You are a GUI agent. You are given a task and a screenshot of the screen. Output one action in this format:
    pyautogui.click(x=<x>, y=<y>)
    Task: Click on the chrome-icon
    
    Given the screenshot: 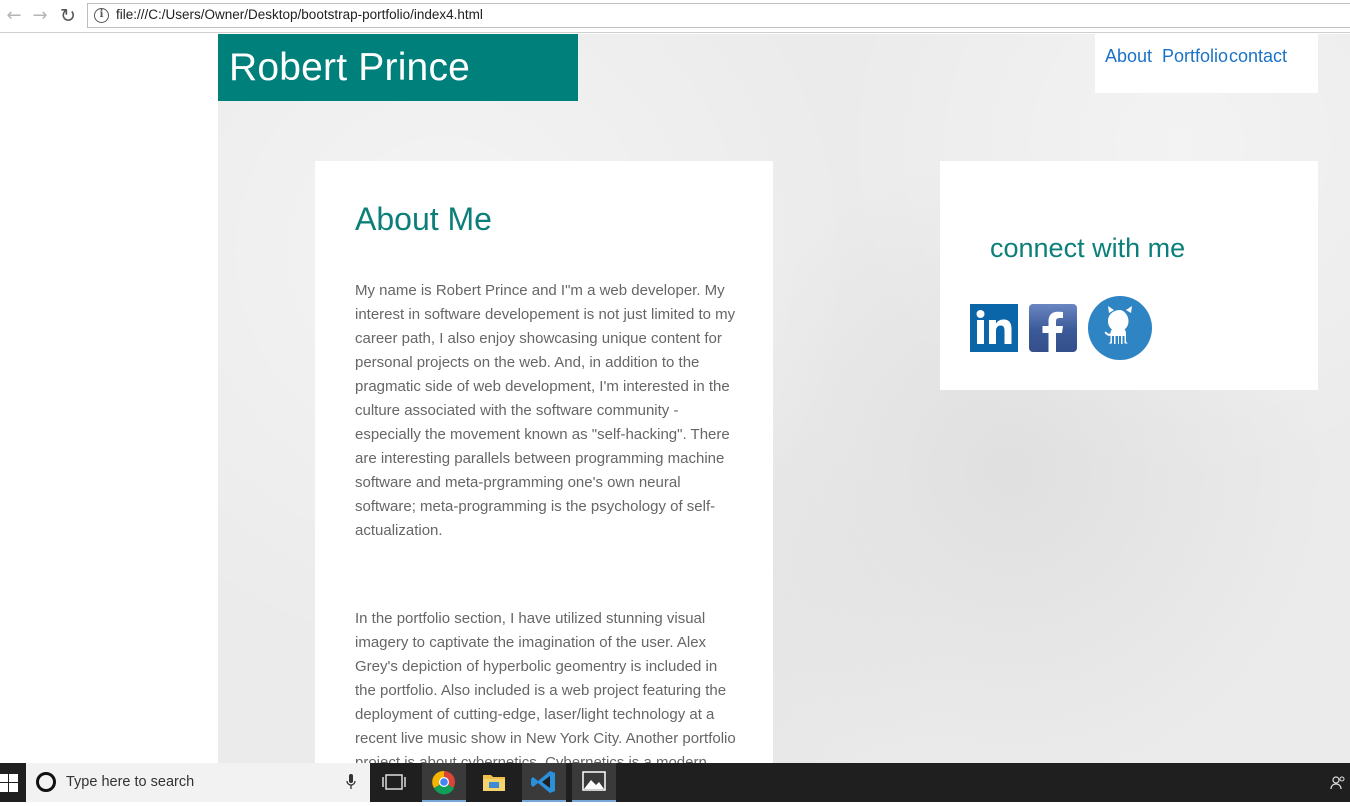 What is the action you would take?
    pyautogui.click(x=444, y=782)
    